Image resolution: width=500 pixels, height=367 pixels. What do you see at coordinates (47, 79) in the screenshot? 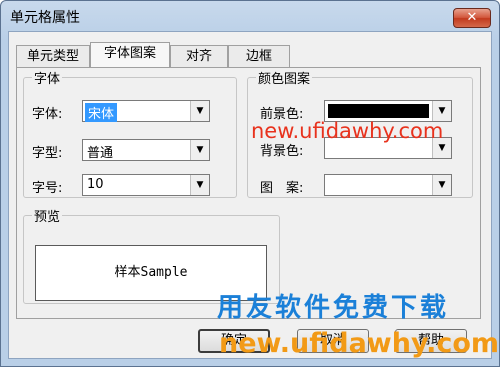
I see `font-group-legend: 字体` at bounding box center [47, 79].